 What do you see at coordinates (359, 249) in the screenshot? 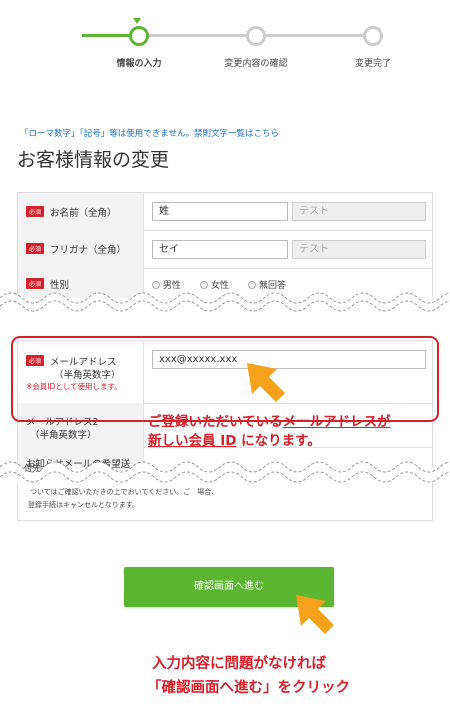
I see `first-name-kana-input: テスト` at bounding box center [359, 249].